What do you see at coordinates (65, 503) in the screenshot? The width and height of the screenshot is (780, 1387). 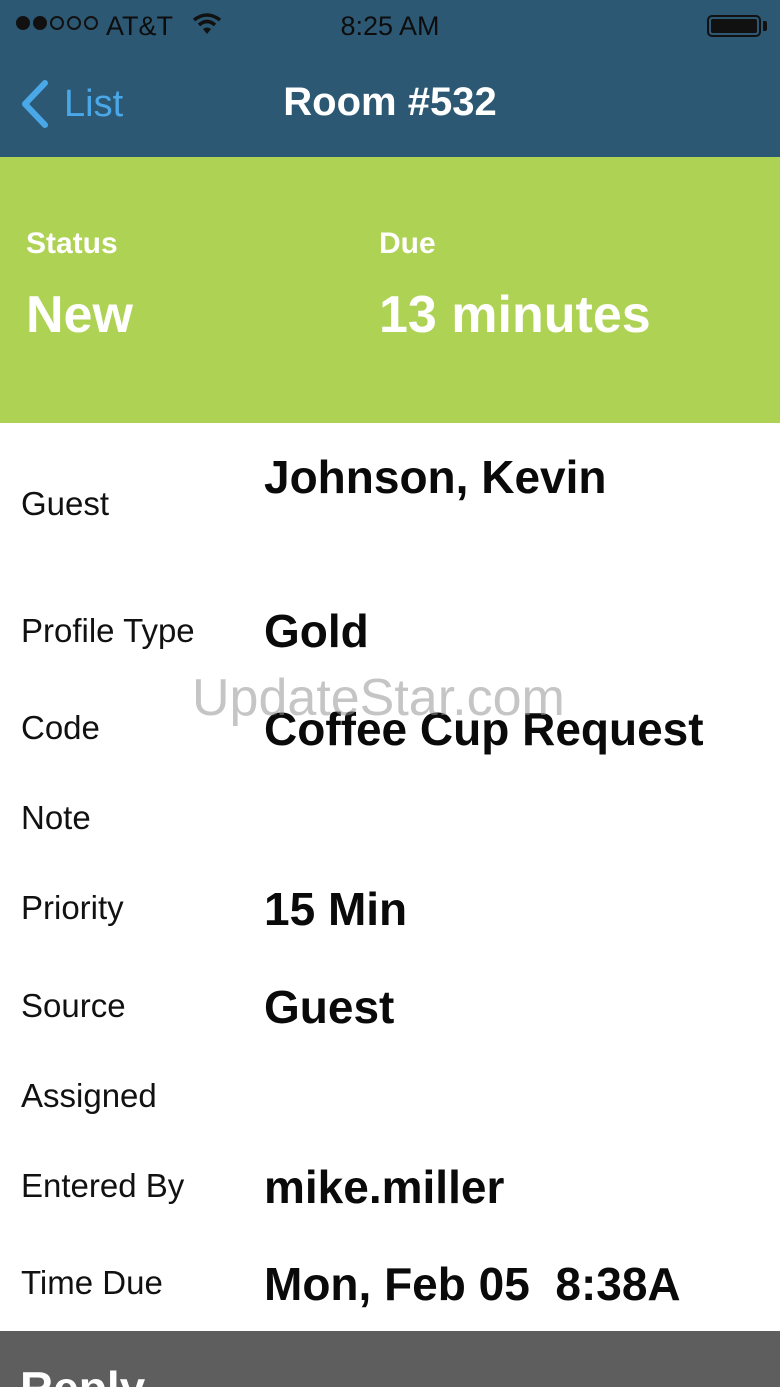 I see `guest-label: Guest` at bounding box center [65, 503].